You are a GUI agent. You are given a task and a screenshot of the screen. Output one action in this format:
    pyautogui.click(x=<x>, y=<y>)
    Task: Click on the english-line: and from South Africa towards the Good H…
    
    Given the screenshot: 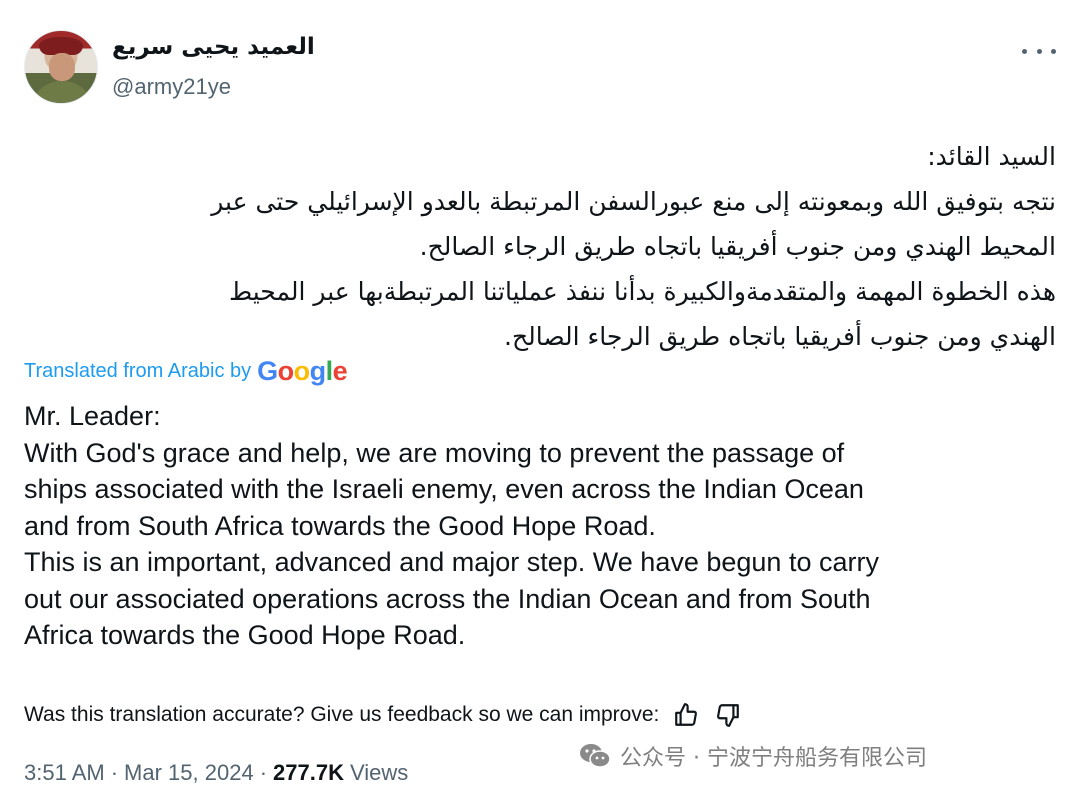 What is the action you would take?
    pyautogui.click(x=340, y=525)
    